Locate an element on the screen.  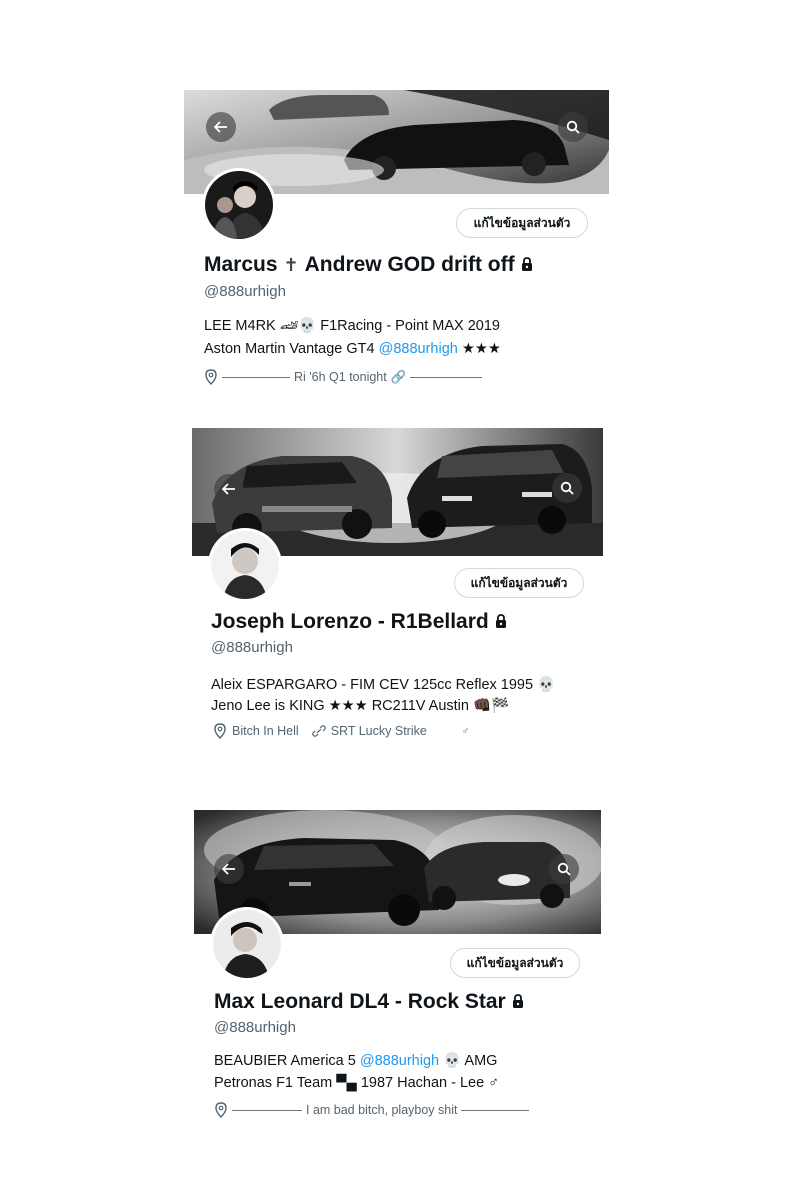
profile-meta-row: Bitch In Hell SRT Lucky Strike ♂ is located at coordinates (341, 731).